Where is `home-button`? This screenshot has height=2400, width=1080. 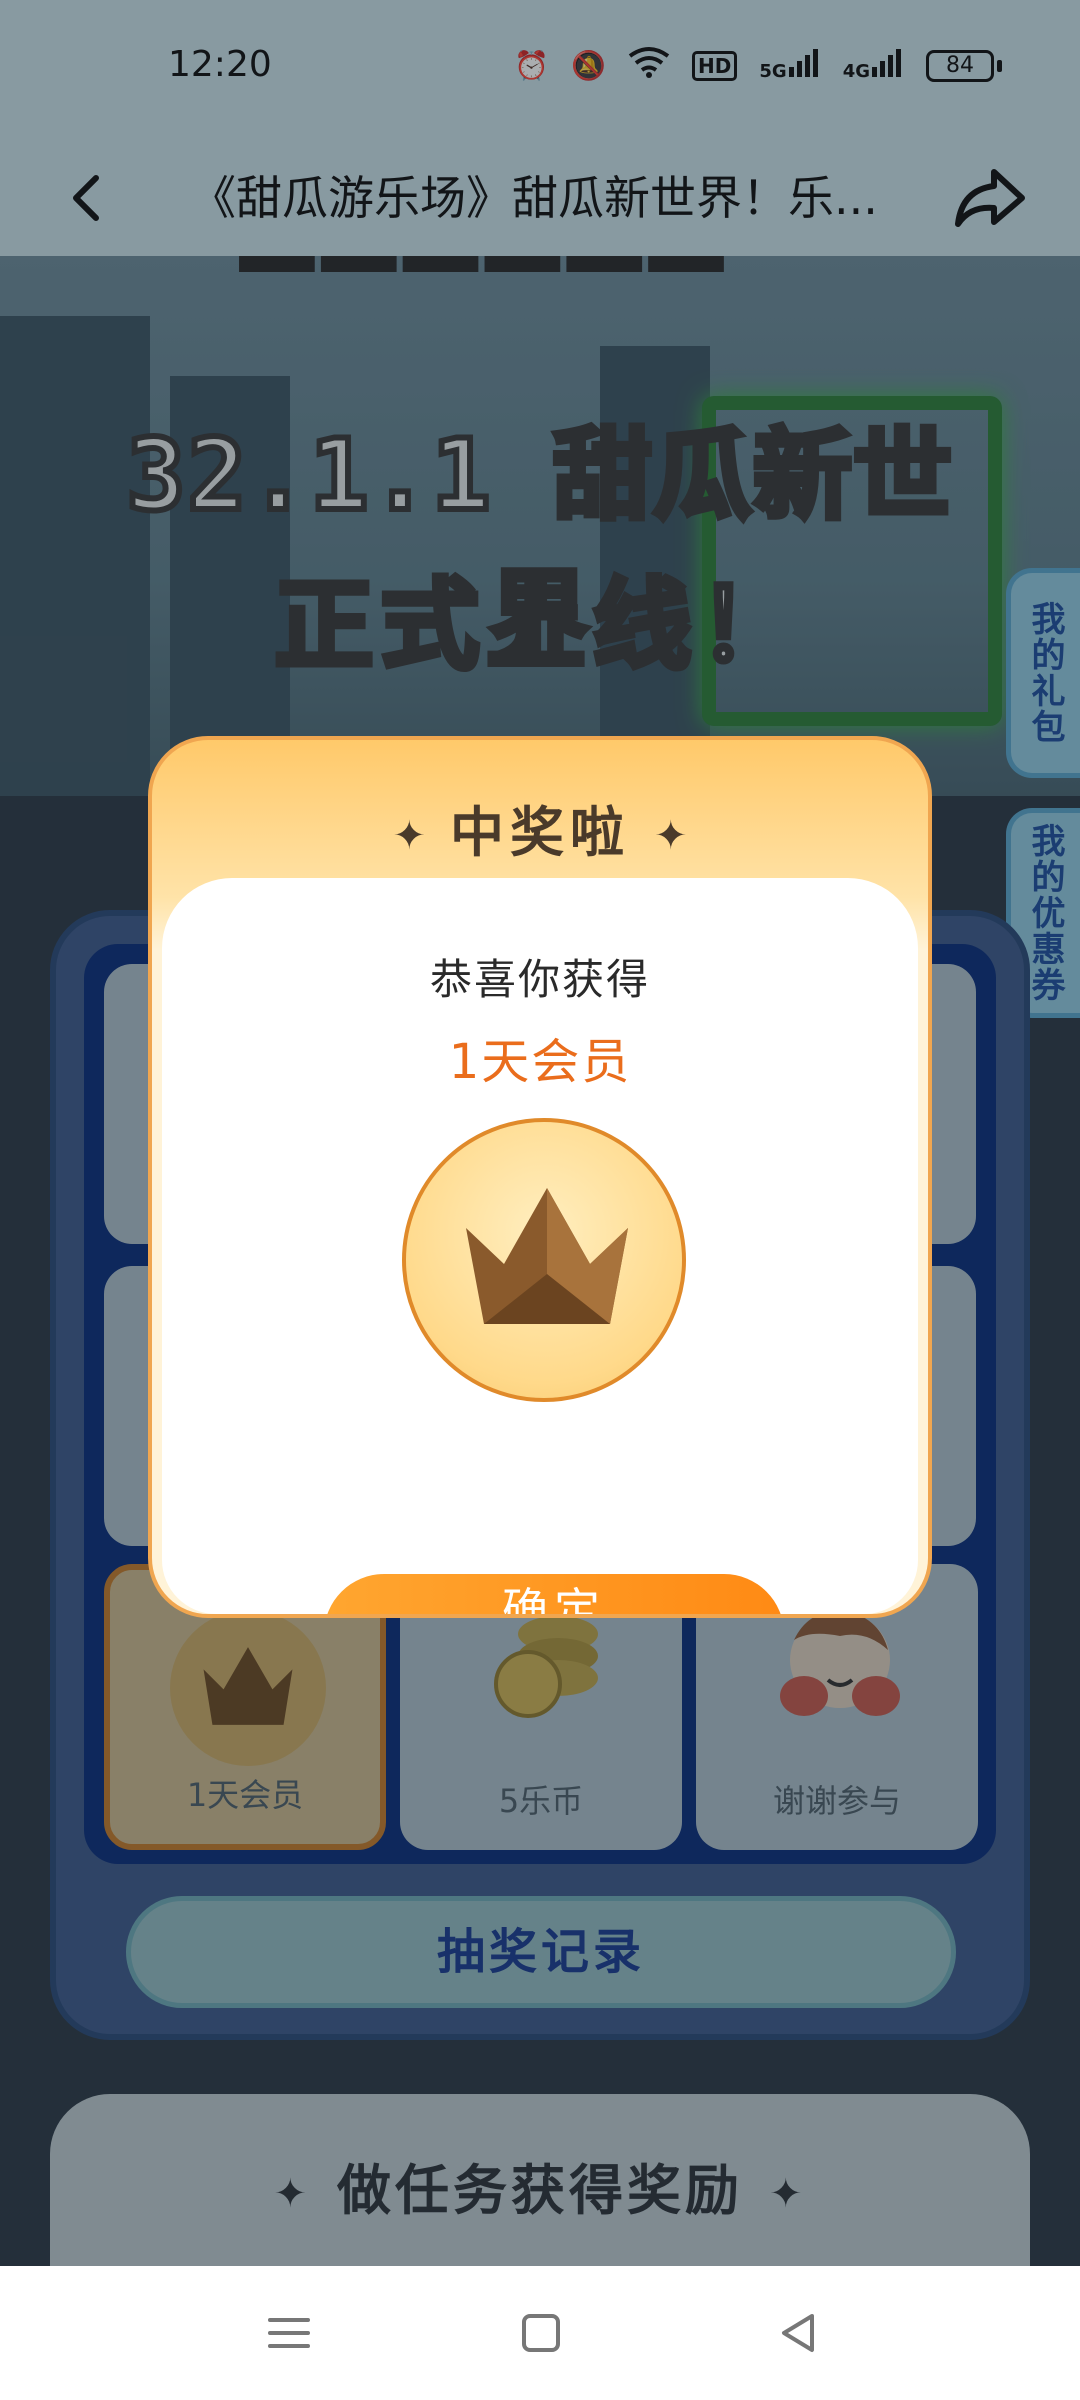 home-button is located at coordinates (541, 2333).